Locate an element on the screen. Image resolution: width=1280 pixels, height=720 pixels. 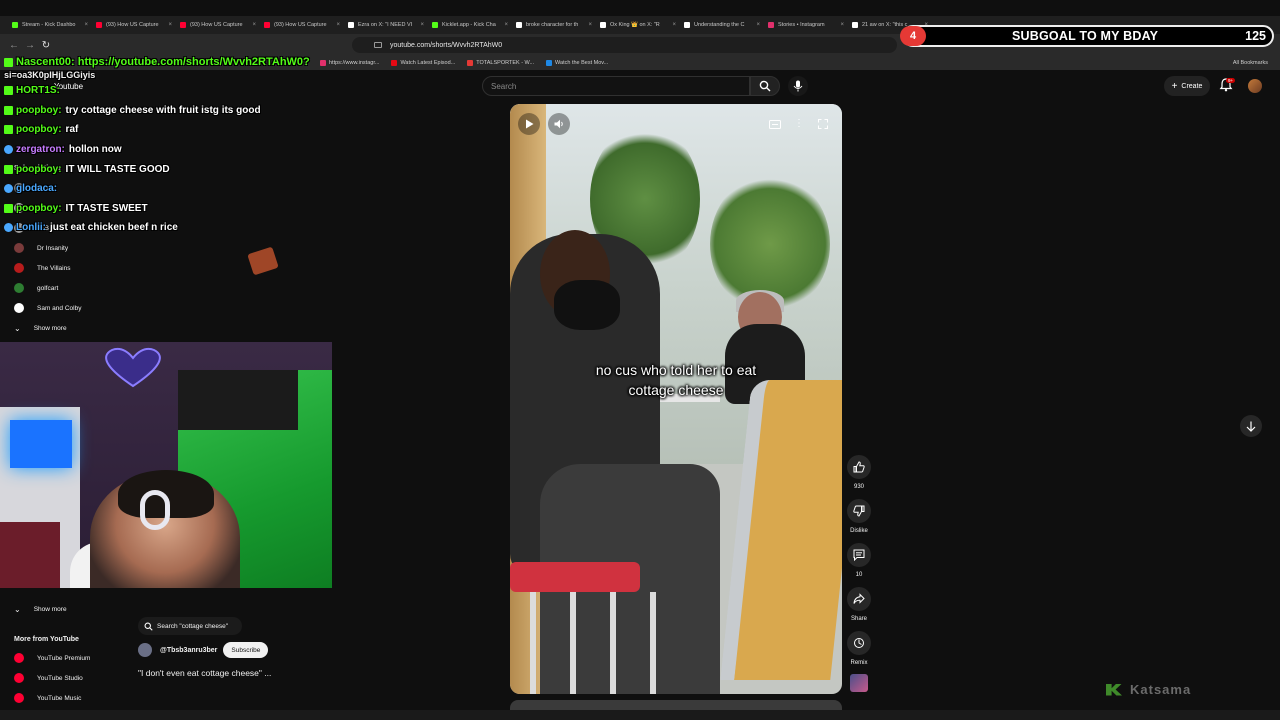
dislike-action: Dislike is located at coordinates (859, 516).